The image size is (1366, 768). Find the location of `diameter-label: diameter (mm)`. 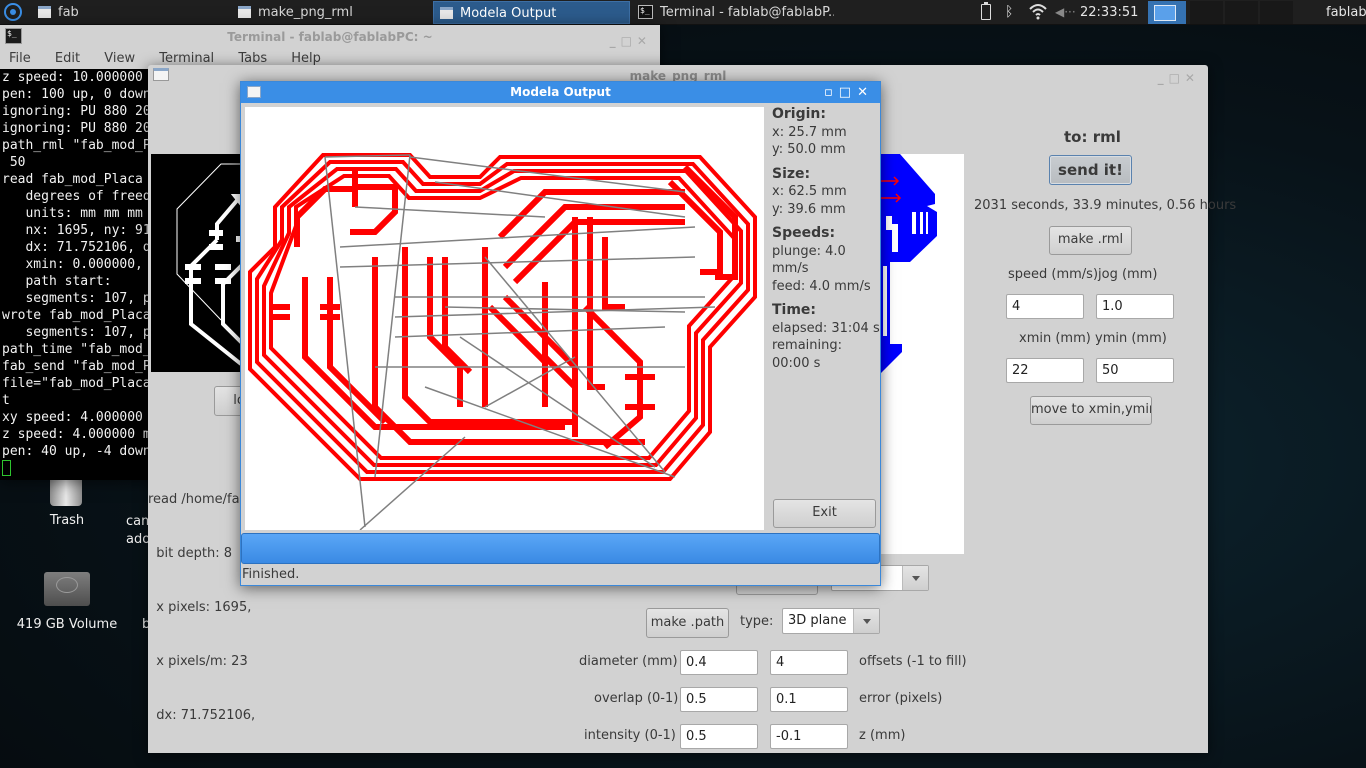

diameter-label: diameter (mm) is located at coordinates (628, 661).